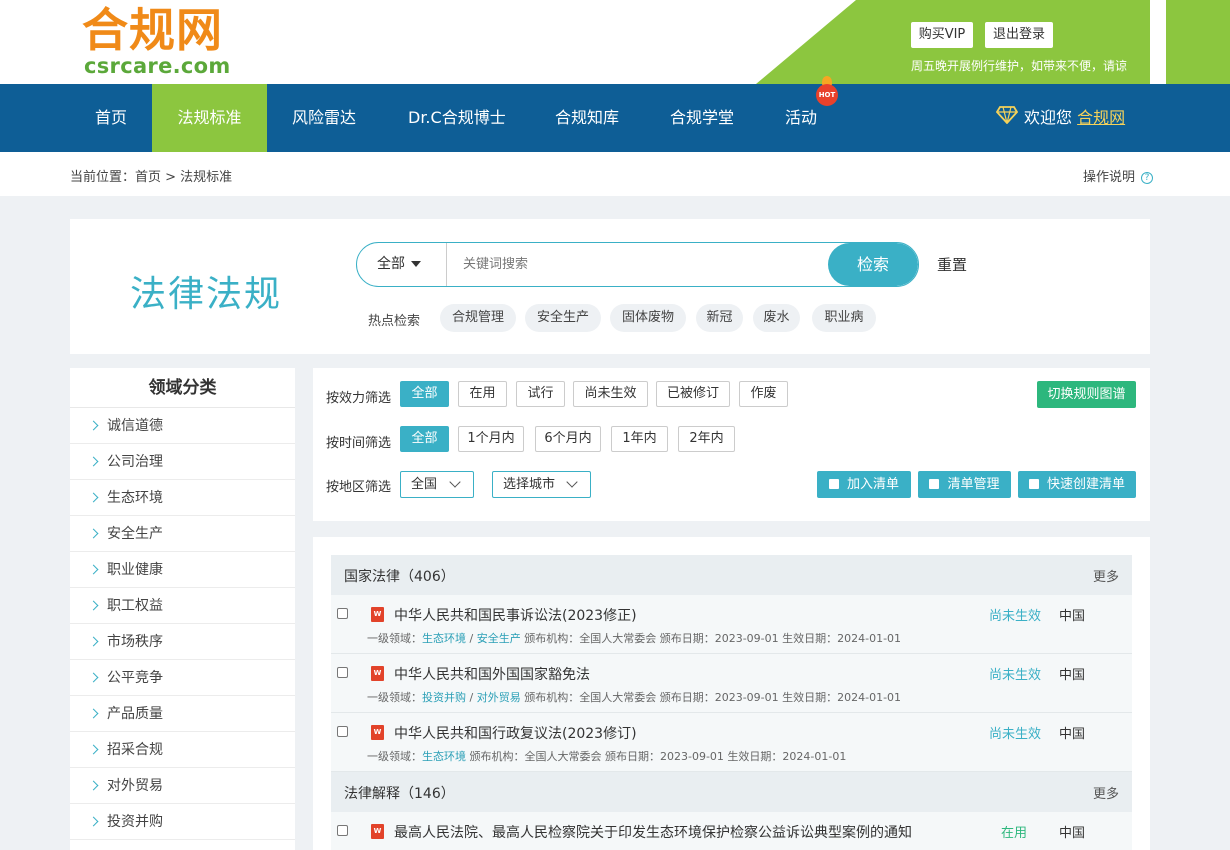 The image size is (1230, 850). What do you see at coordinates (515, 733) in the screenshot?
I see `result-title: 中华人民共和国行政复议法(2023修订)` at bounding box center [515, 733].